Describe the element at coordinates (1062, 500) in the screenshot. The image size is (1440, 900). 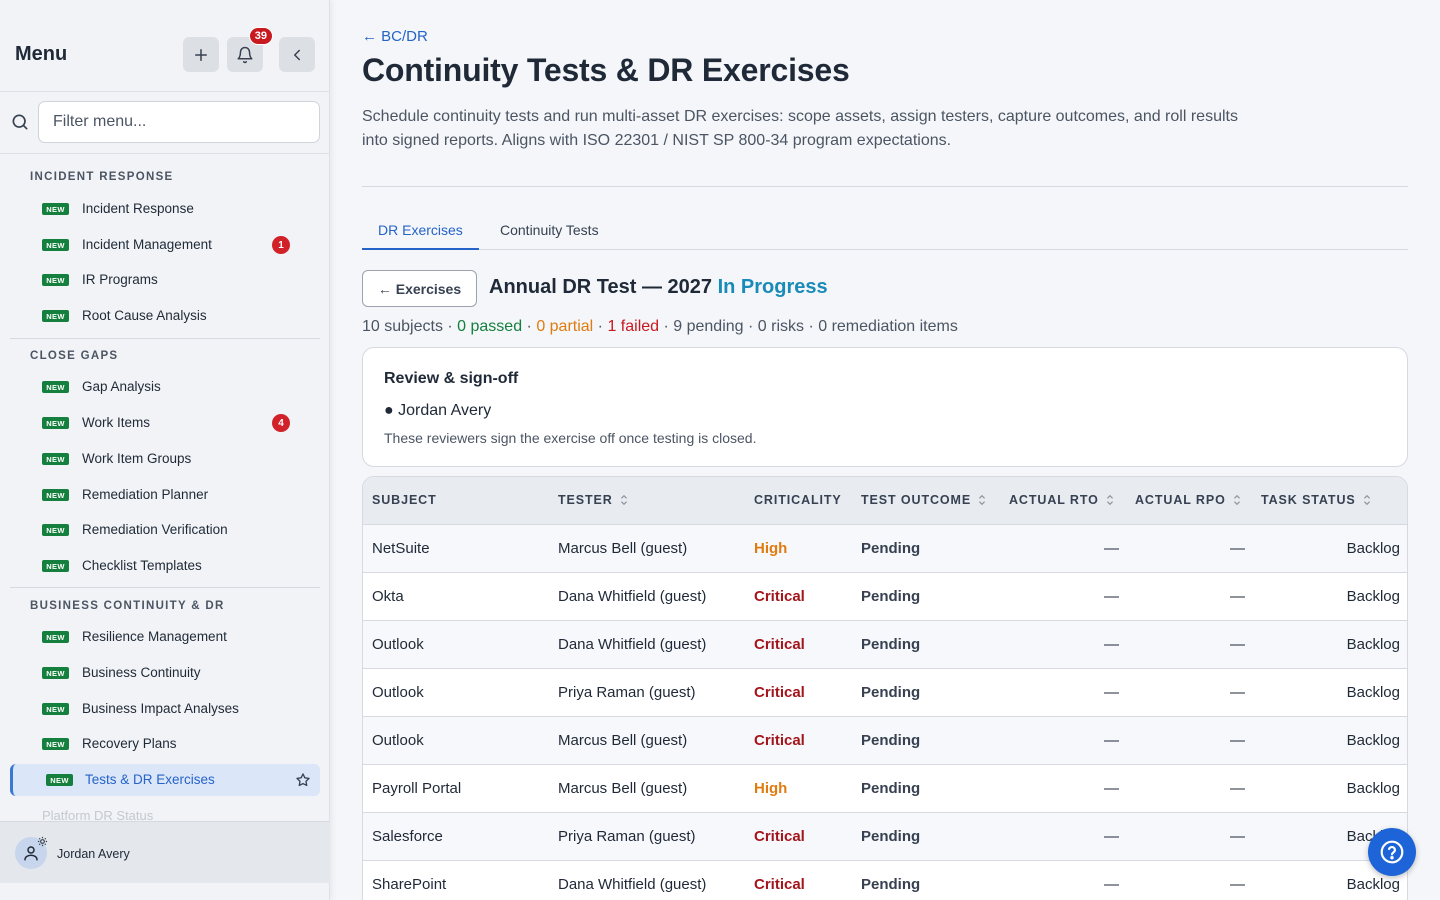
I see `column-header-actual-rto: ACTUAL RTO` at that location.